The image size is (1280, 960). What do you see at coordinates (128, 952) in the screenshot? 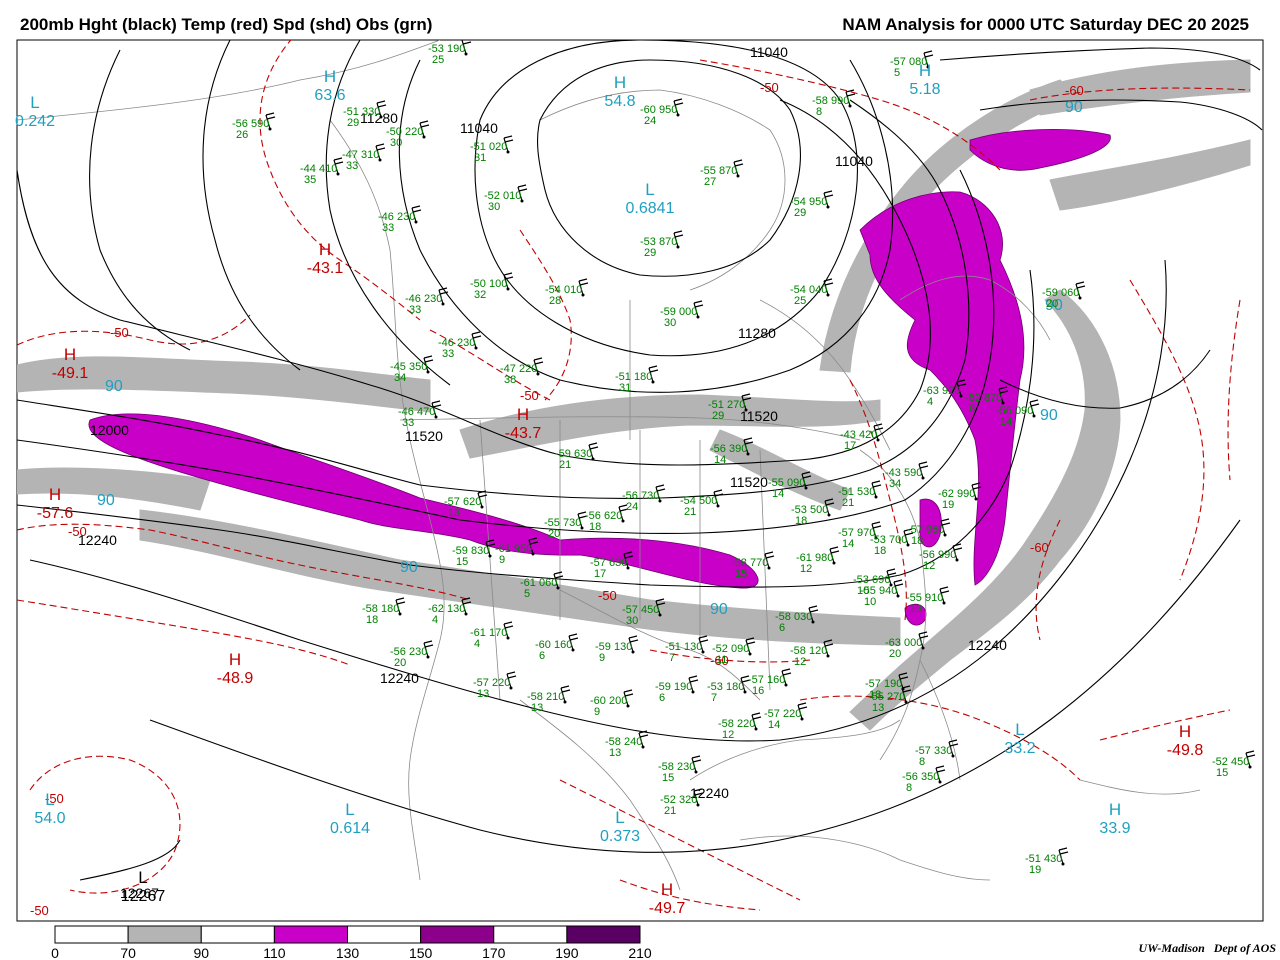
I see `colorbar-tick-label: 70` at bounding box center [128, 952].